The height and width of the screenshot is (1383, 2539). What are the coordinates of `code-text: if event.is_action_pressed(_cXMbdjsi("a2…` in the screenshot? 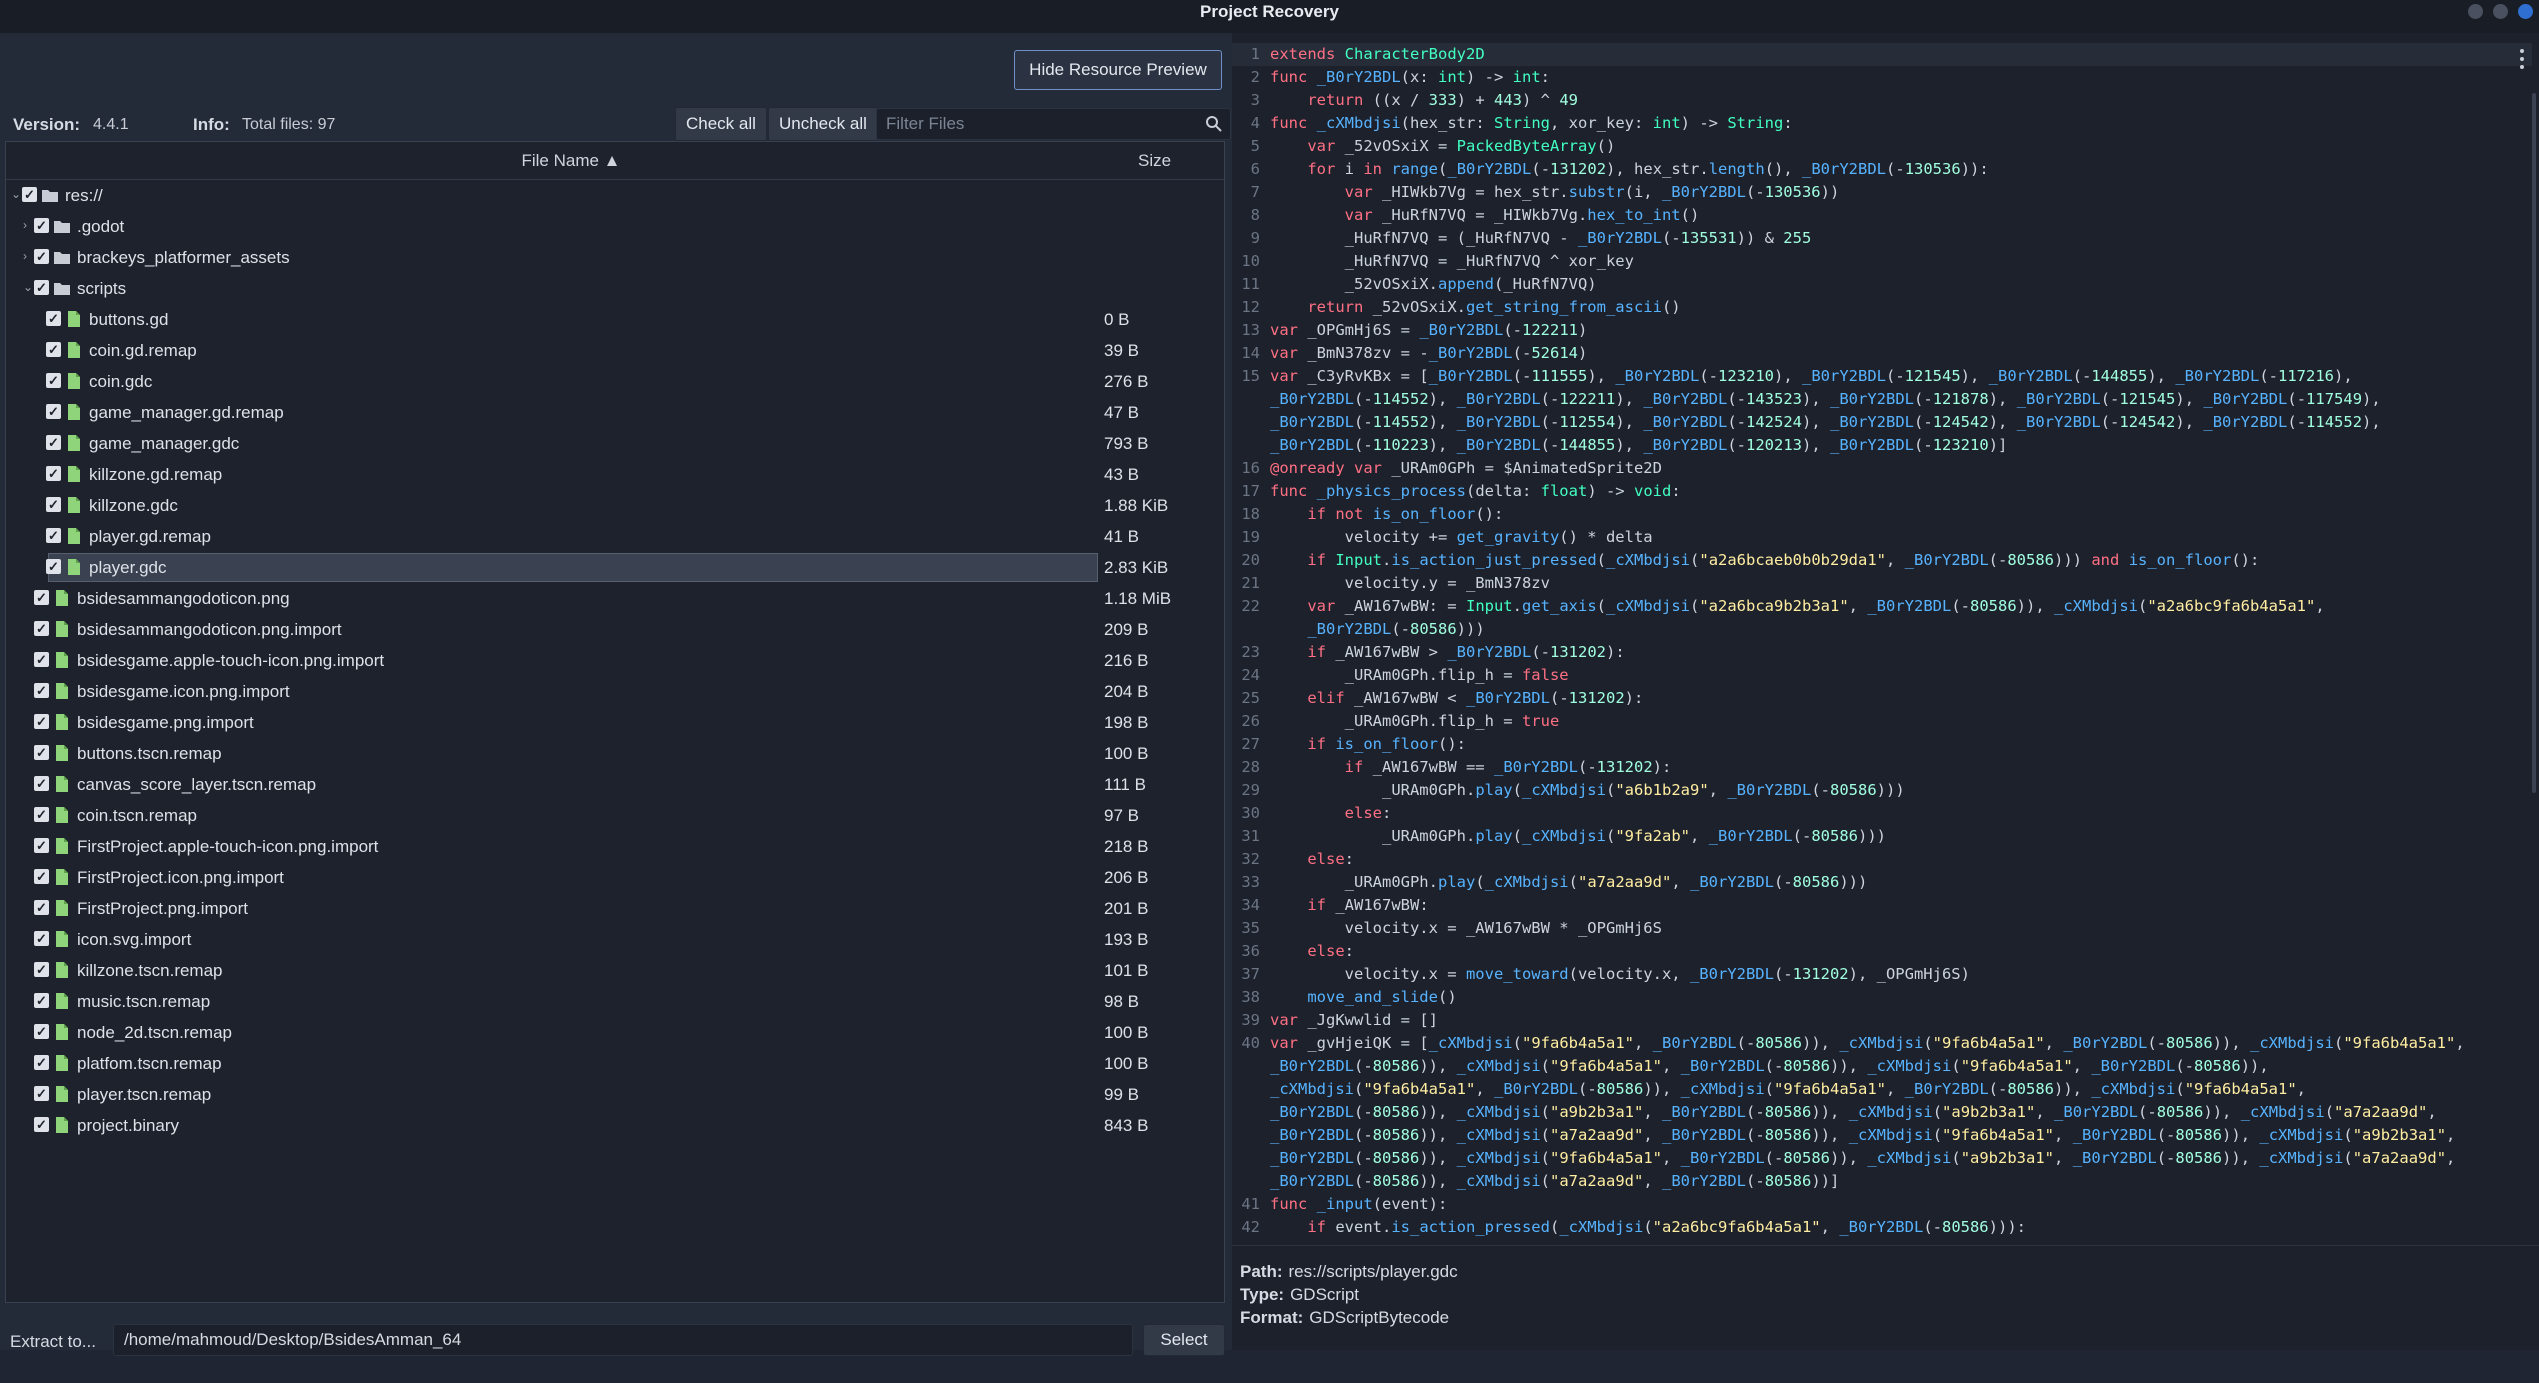 It's located at (1666, 1227).